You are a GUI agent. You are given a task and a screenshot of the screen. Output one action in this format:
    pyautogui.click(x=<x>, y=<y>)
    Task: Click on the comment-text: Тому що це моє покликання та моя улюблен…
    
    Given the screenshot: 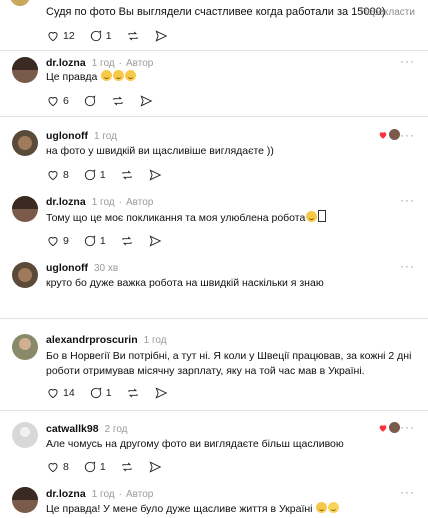 What is the action you would take?
    pyautogui.click(x=186, y=218)
    